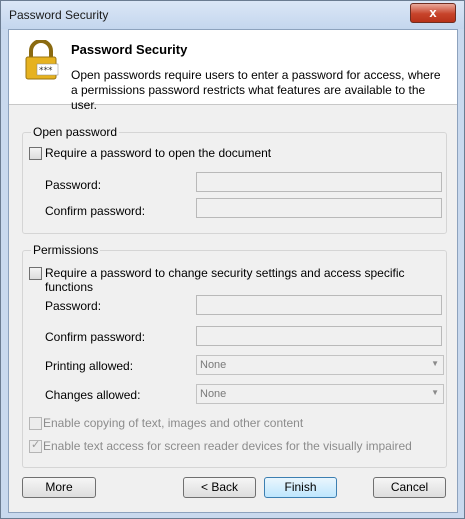 This screenshot has width=465, height=519. Describe the element at coordinates (158, 153) in the screenshot. I see `require-open-password-label: Require a password to open the document` at that location.